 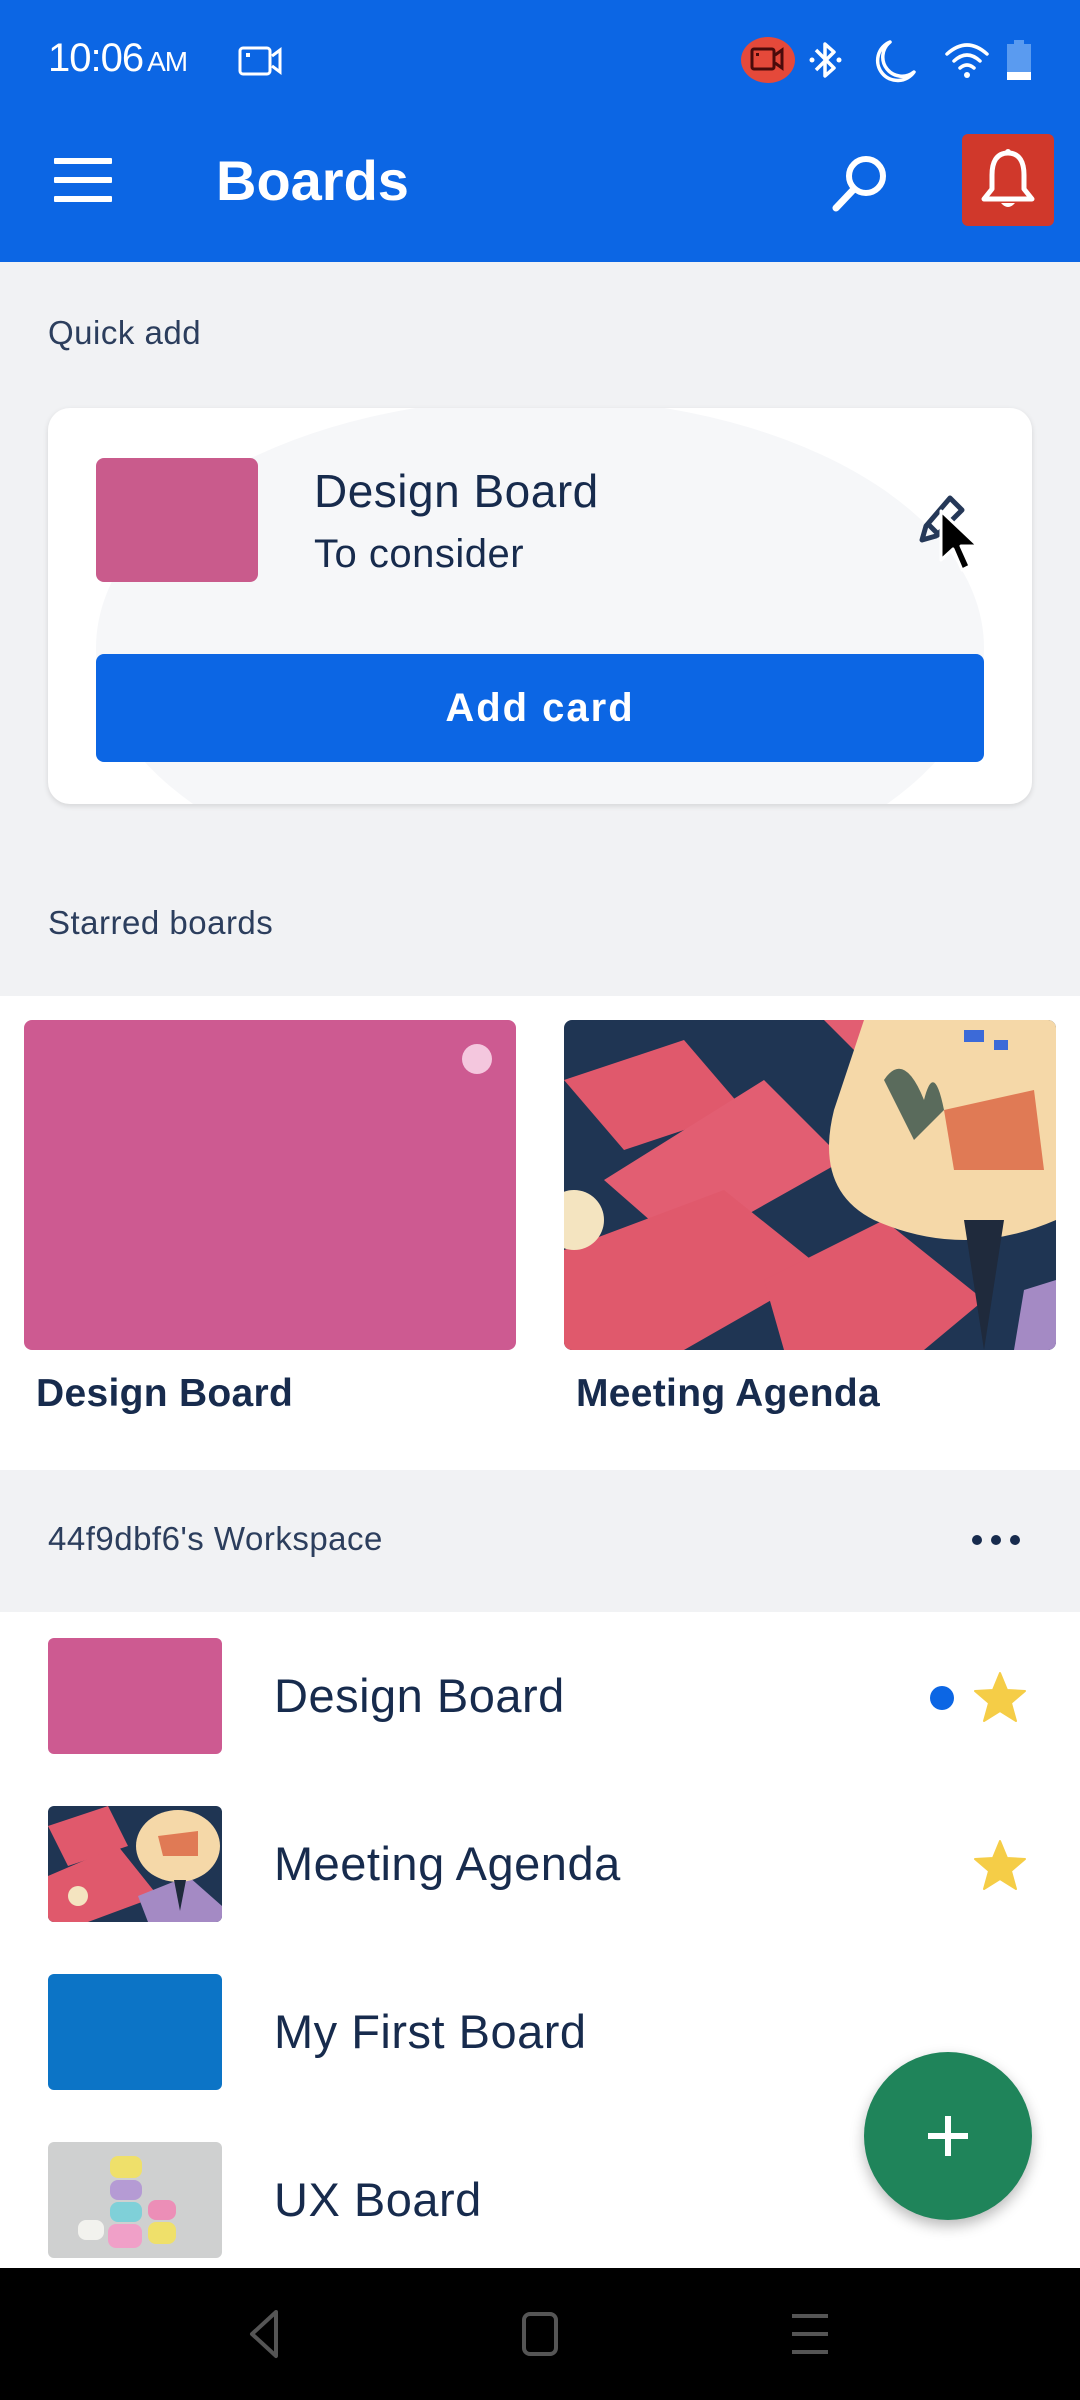 What do you see at coordinates (959, 540) in the screenshot?
I see `mouse-cursor-icon` at bounding box center [959, 540].